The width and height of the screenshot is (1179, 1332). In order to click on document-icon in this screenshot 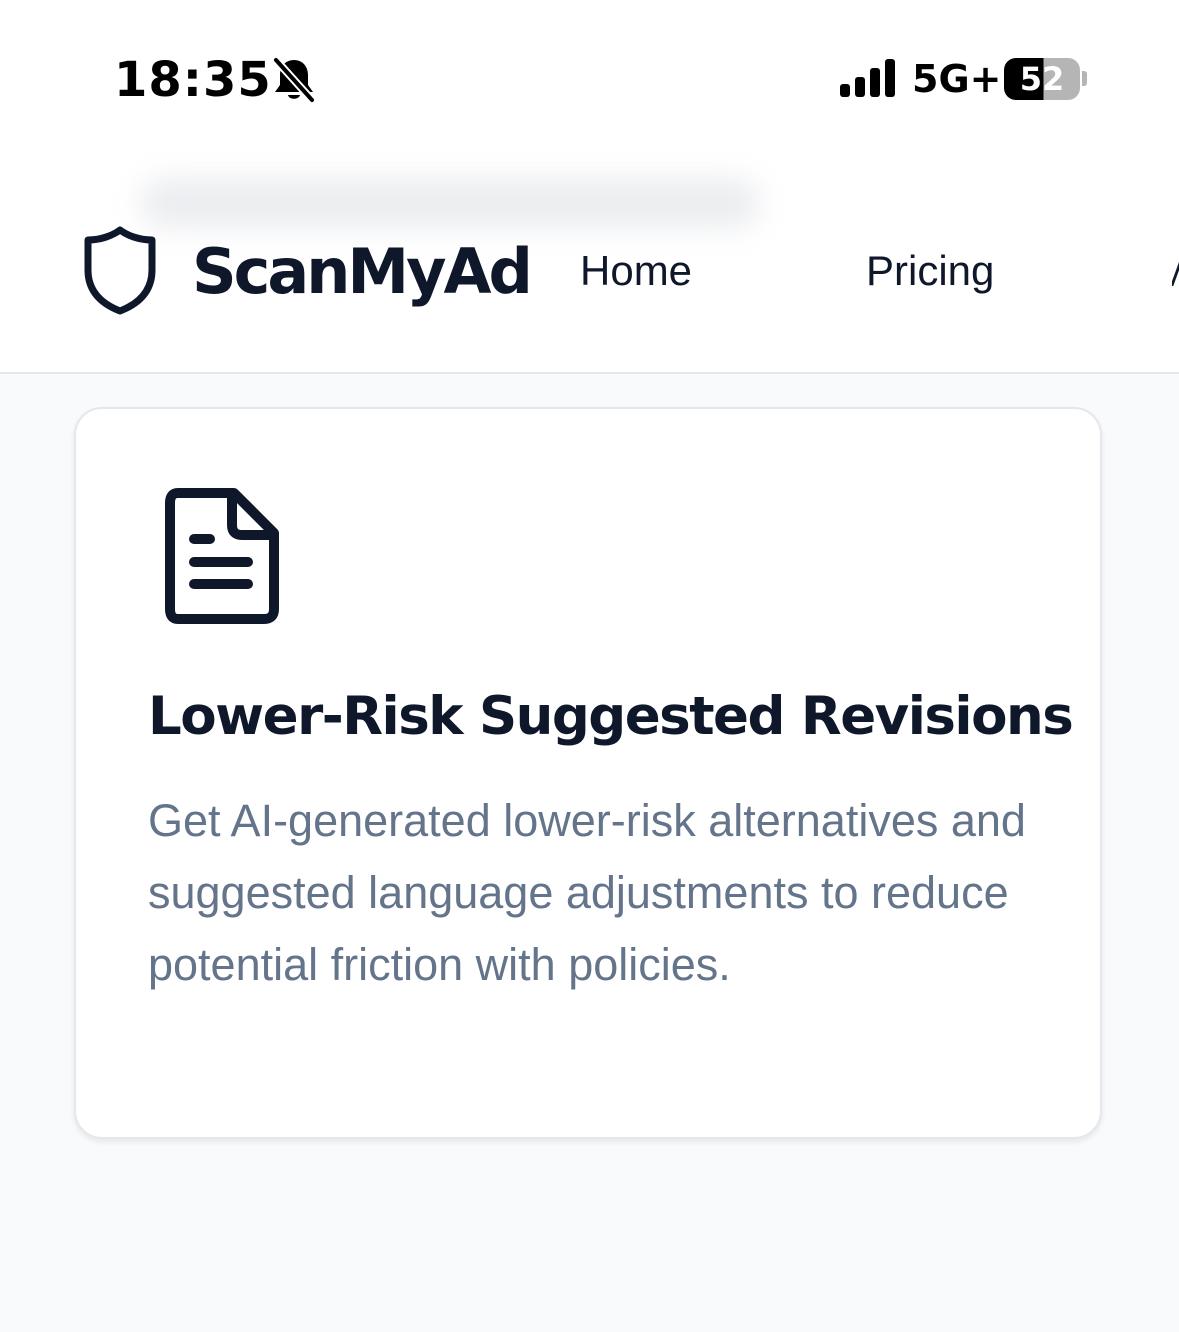, I will do `click(222, 556)`.